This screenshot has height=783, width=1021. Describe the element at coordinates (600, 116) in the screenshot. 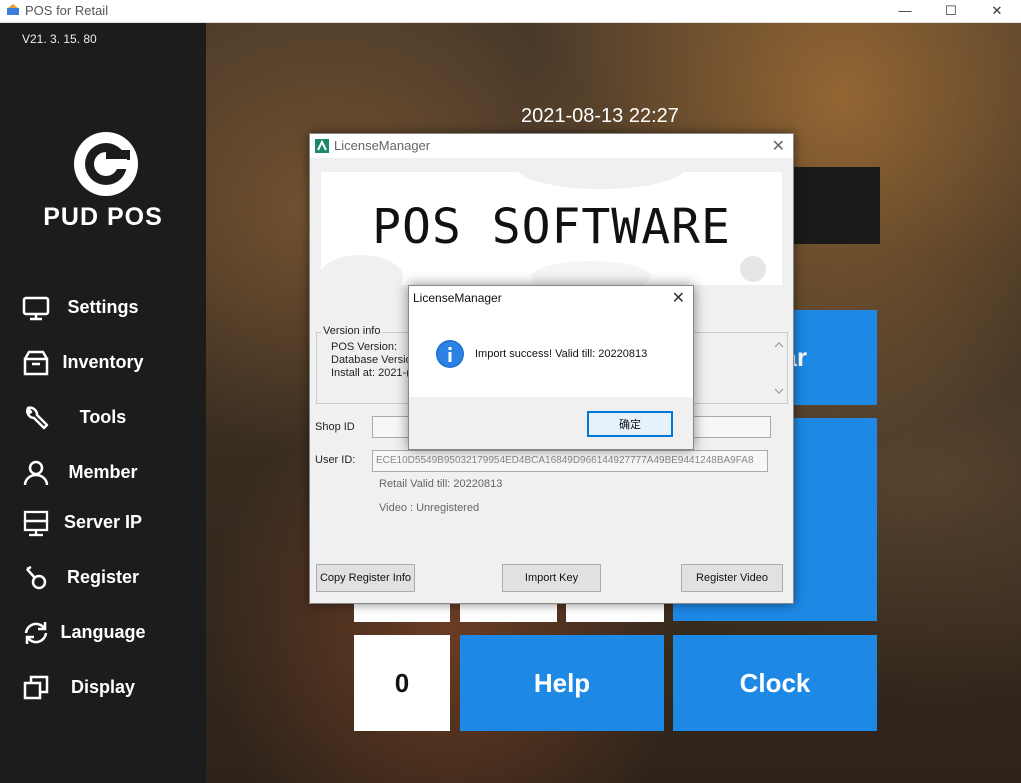

I see `datetime-display: 2021-08-13 22:27` at that location.